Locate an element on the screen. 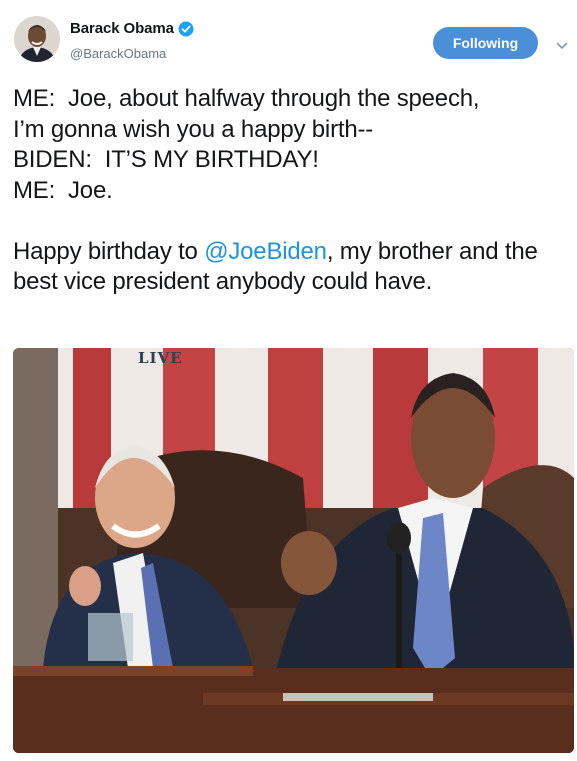  tweet-text-segment: Happy birthday to is located at coordinates (109, 251).